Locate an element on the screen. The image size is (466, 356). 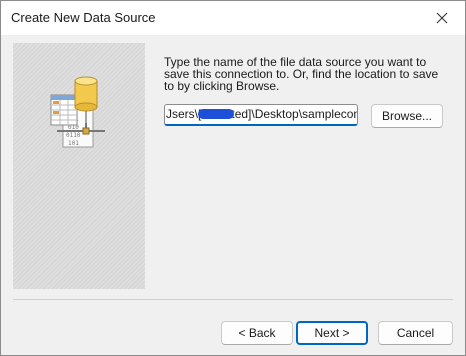
svg-text: 0110 is located at coordinates (73, 135).